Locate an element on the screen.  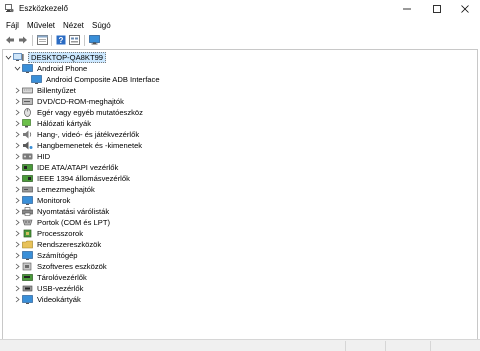
software-device-icon is located at coordinates (27, 266).